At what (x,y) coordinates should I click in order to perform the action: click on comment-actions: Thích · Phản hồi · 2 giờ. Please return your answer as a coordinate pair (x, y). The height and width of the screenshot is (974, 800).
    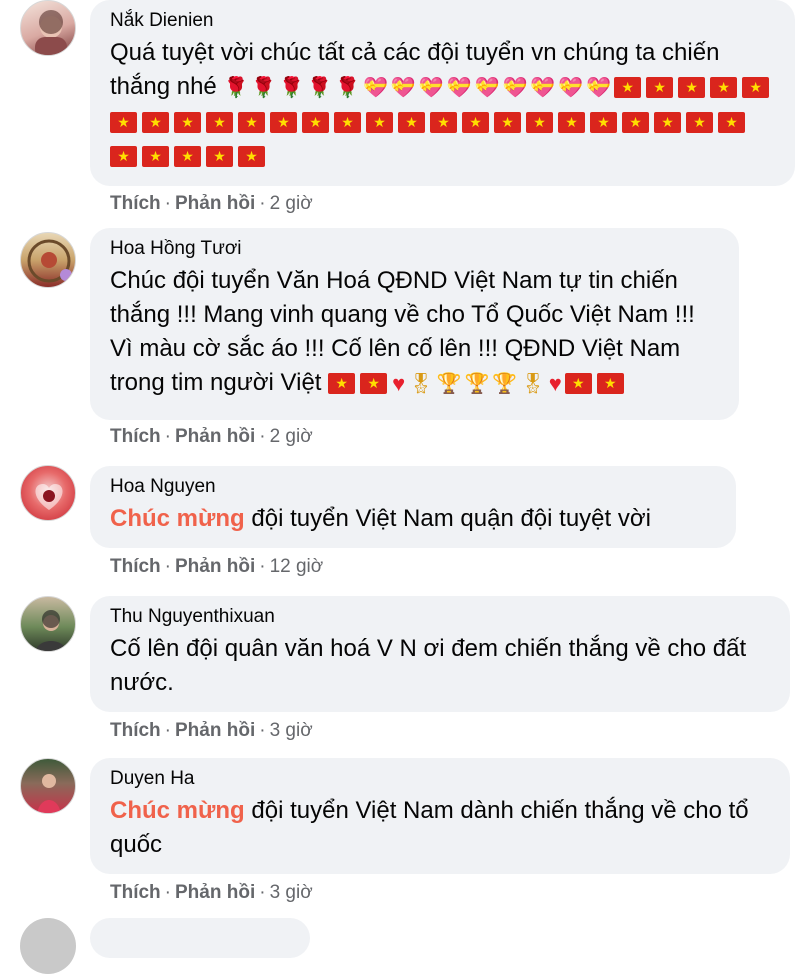
    Looking at the image, I should click on (211, 204).